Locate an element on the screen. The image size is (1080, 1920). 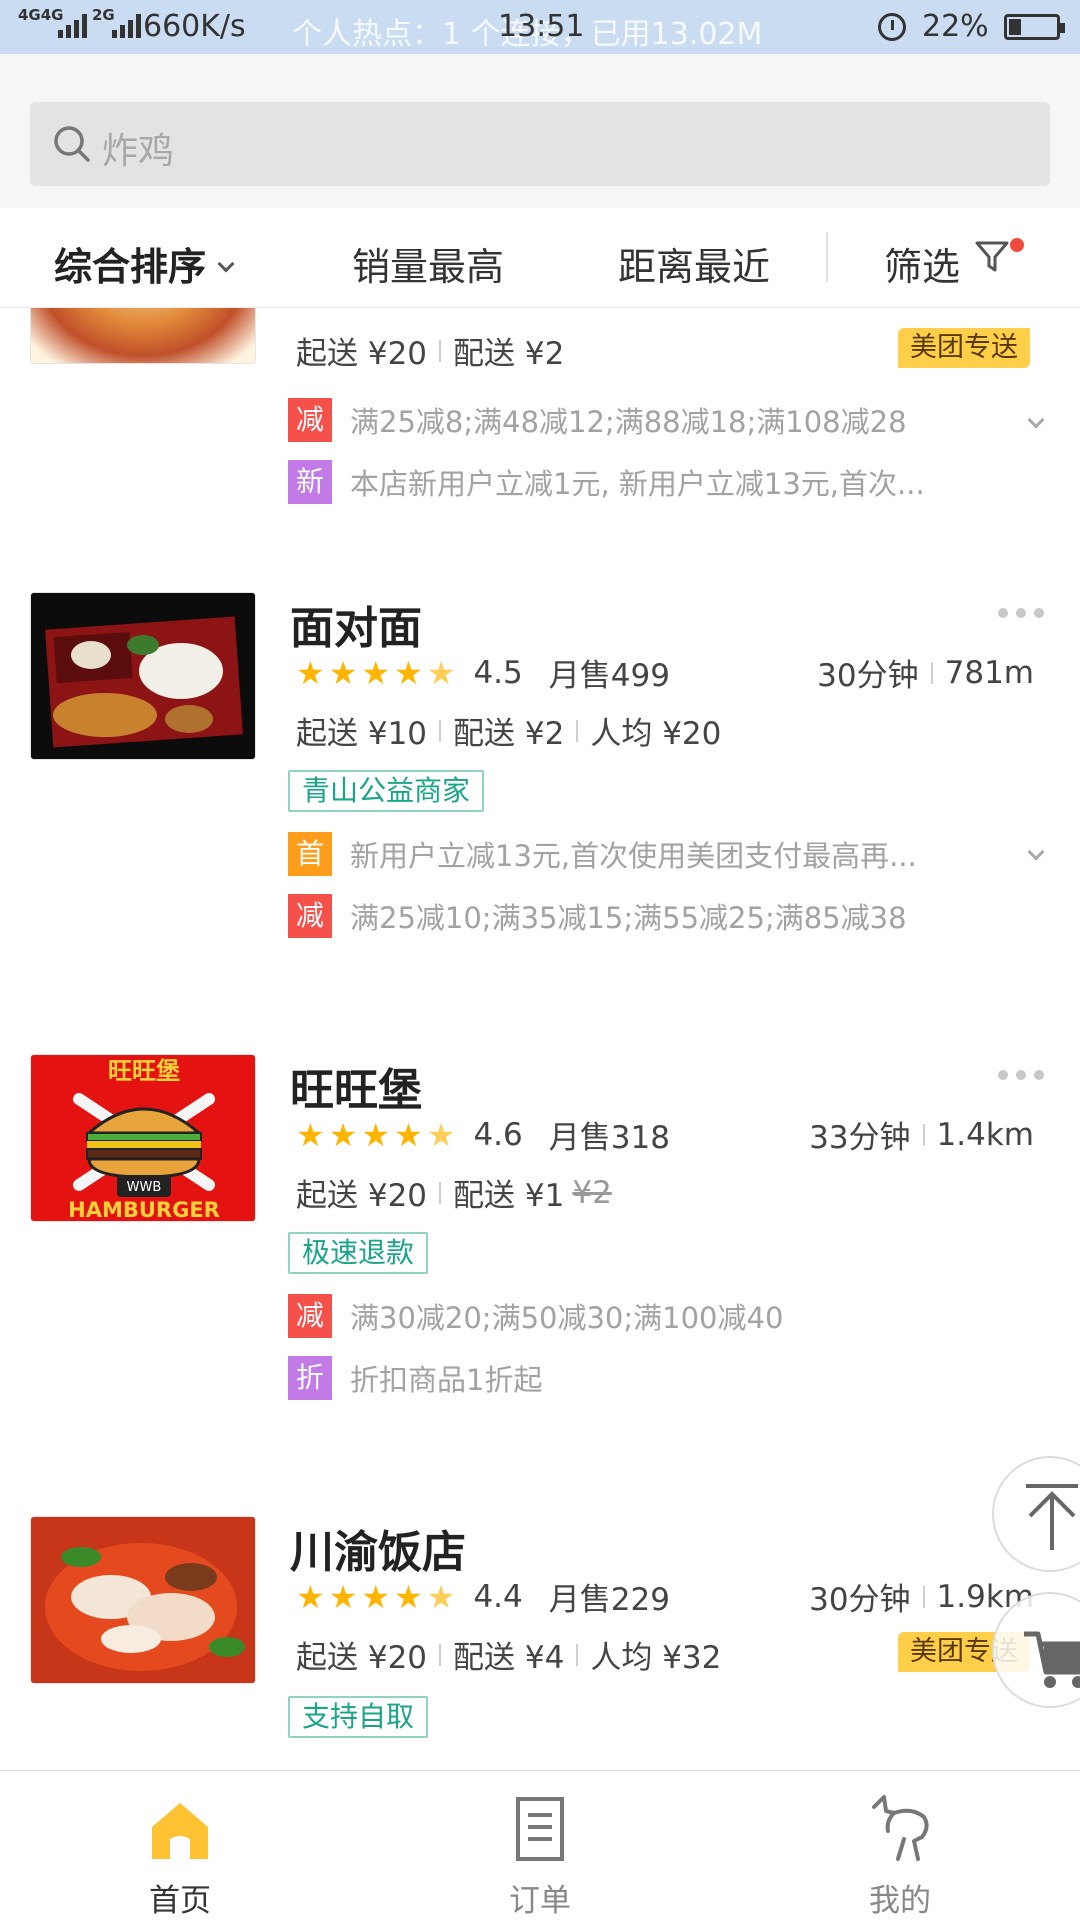
nav-orders: 订单 is located at coordinates (540, 1845).